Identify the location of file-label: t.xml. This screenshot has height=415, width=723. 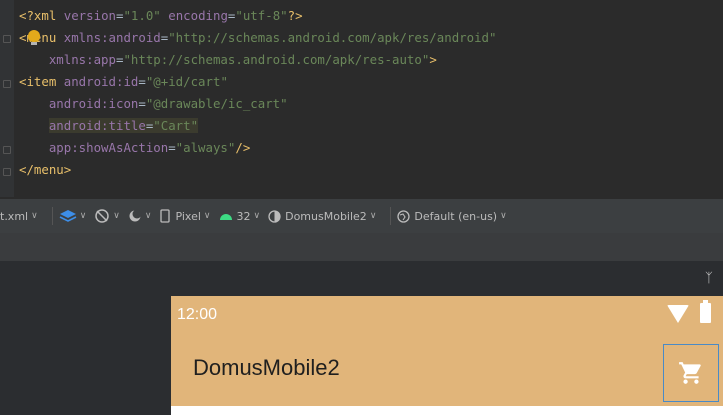
(14, 216).